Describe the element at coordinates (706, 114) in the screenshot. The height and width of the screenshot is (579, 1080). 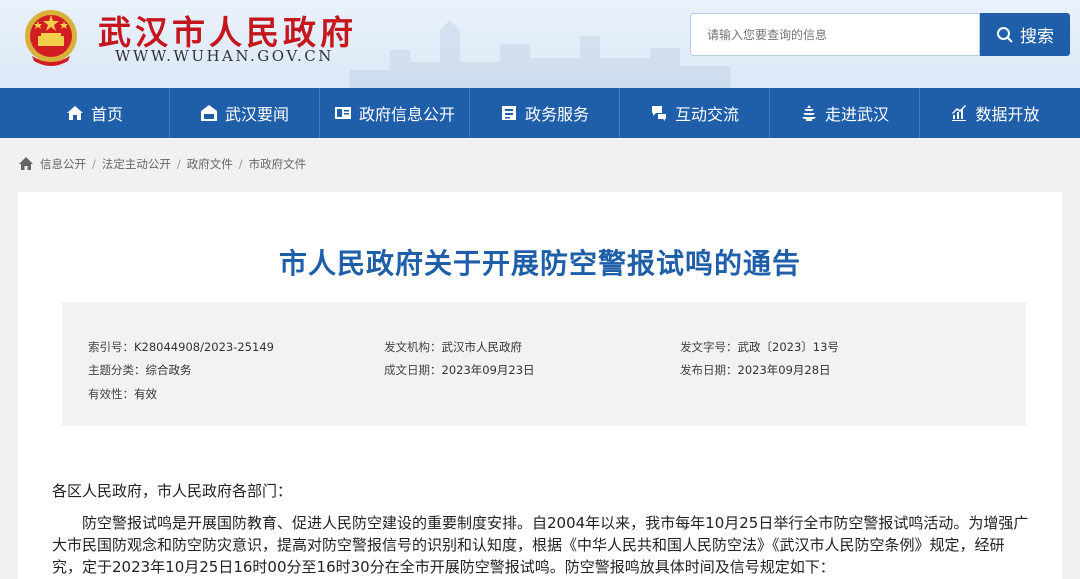
I see `nav-item-label: 互动交流` at that location.